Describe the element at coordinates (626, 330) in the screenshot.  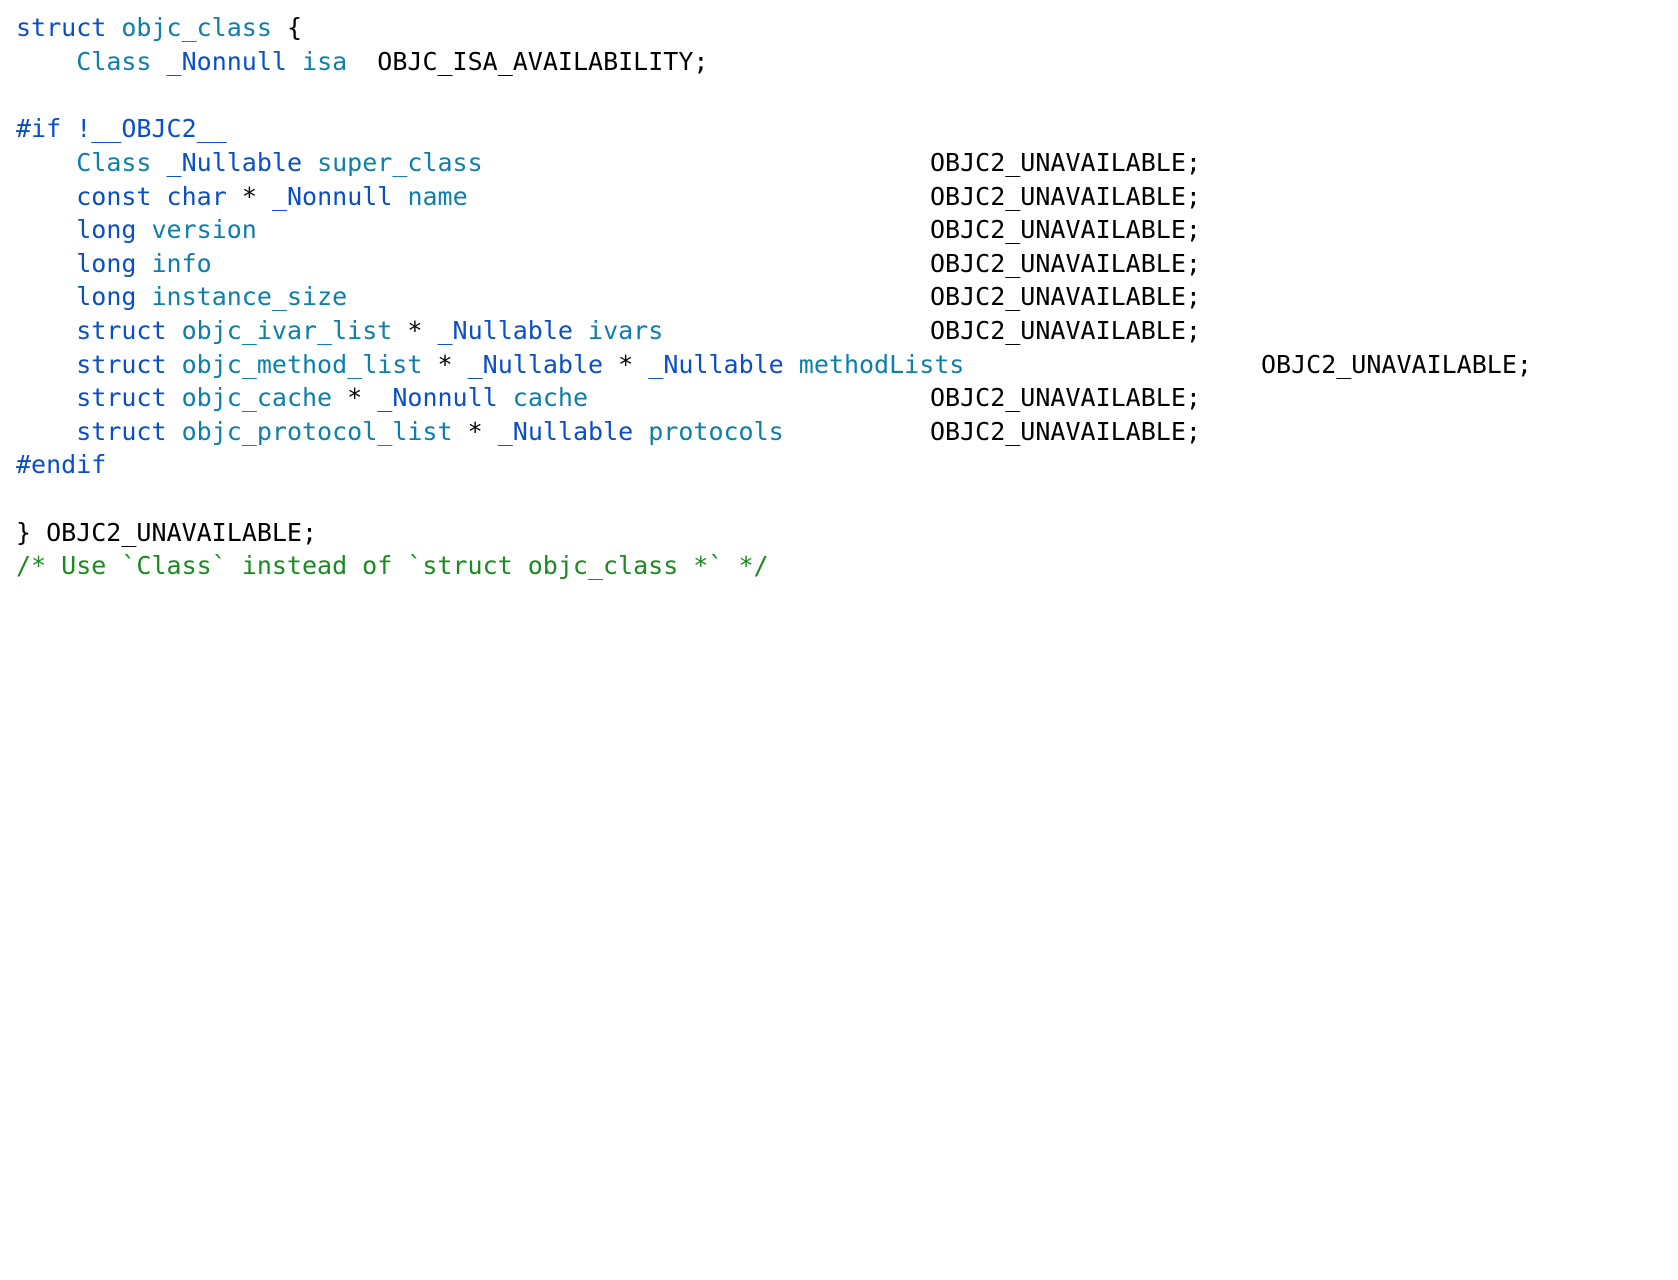
I see `field-ivars: ivars` at that location.